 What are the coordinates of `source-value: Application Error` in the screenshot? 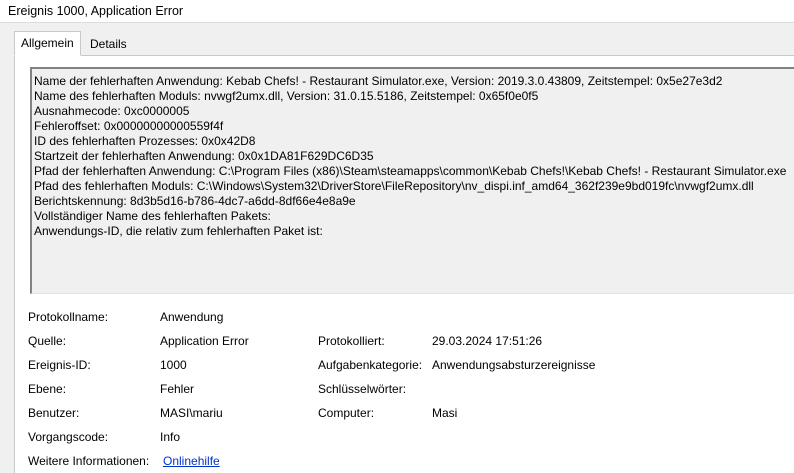 It's located at (204, 341).